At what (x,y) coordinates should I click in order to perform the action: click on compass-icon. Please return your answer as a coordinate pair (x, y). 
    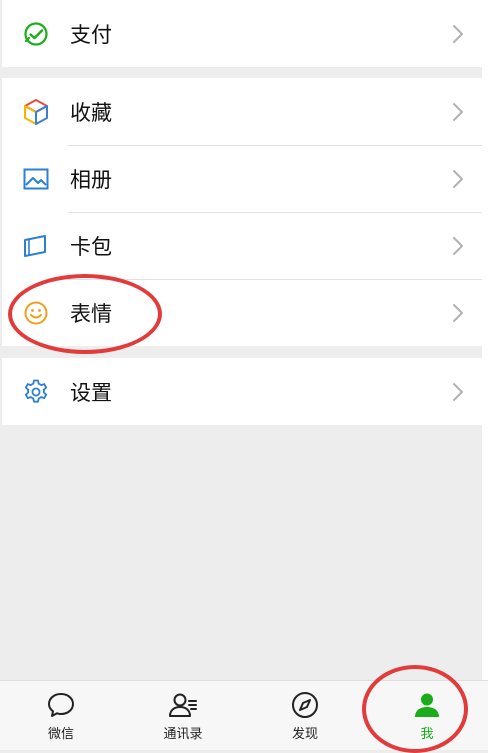
    Looking at the image, I should click on (305, 705).